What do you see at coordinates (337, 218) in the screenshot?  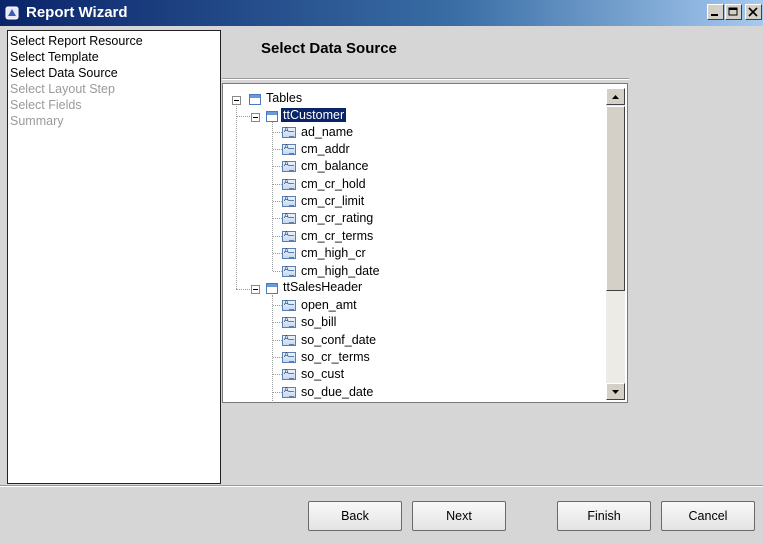 I see `tree-field: cm_cr_rating` at bounding box center [337, 218].